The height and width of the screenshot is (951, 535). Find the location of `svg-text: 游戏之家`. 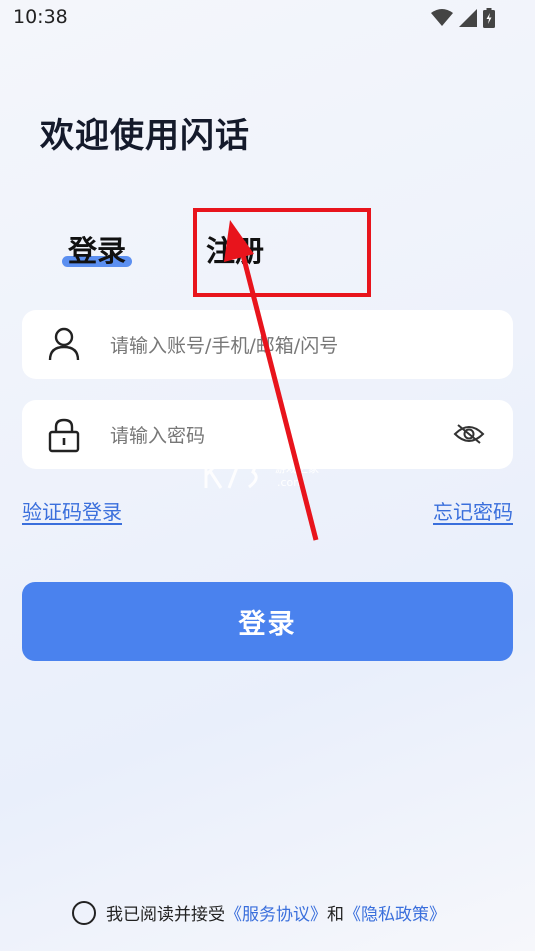

svg-text: 游戏之家 is located at coordinates (297, 468).